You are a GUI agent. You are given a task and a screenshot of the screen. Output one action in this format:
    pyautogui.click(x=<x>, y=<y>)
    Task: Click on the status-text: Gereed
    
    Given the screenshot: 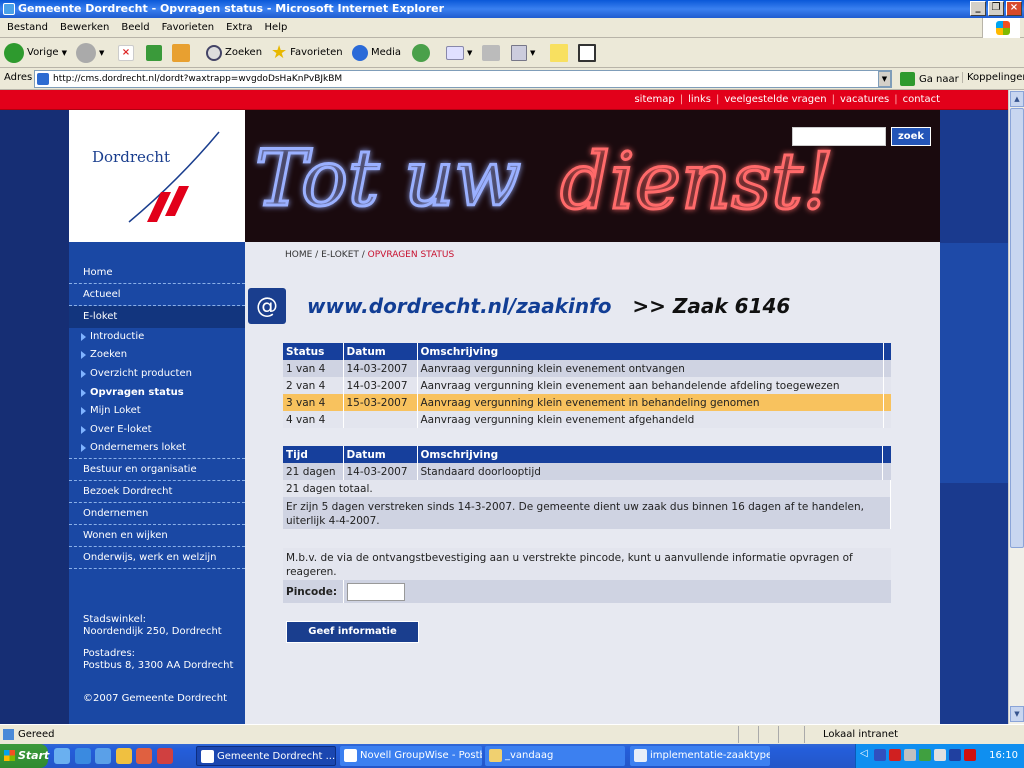 What is the action you would take?
    pyautogui.click(x=36, y=734)
    